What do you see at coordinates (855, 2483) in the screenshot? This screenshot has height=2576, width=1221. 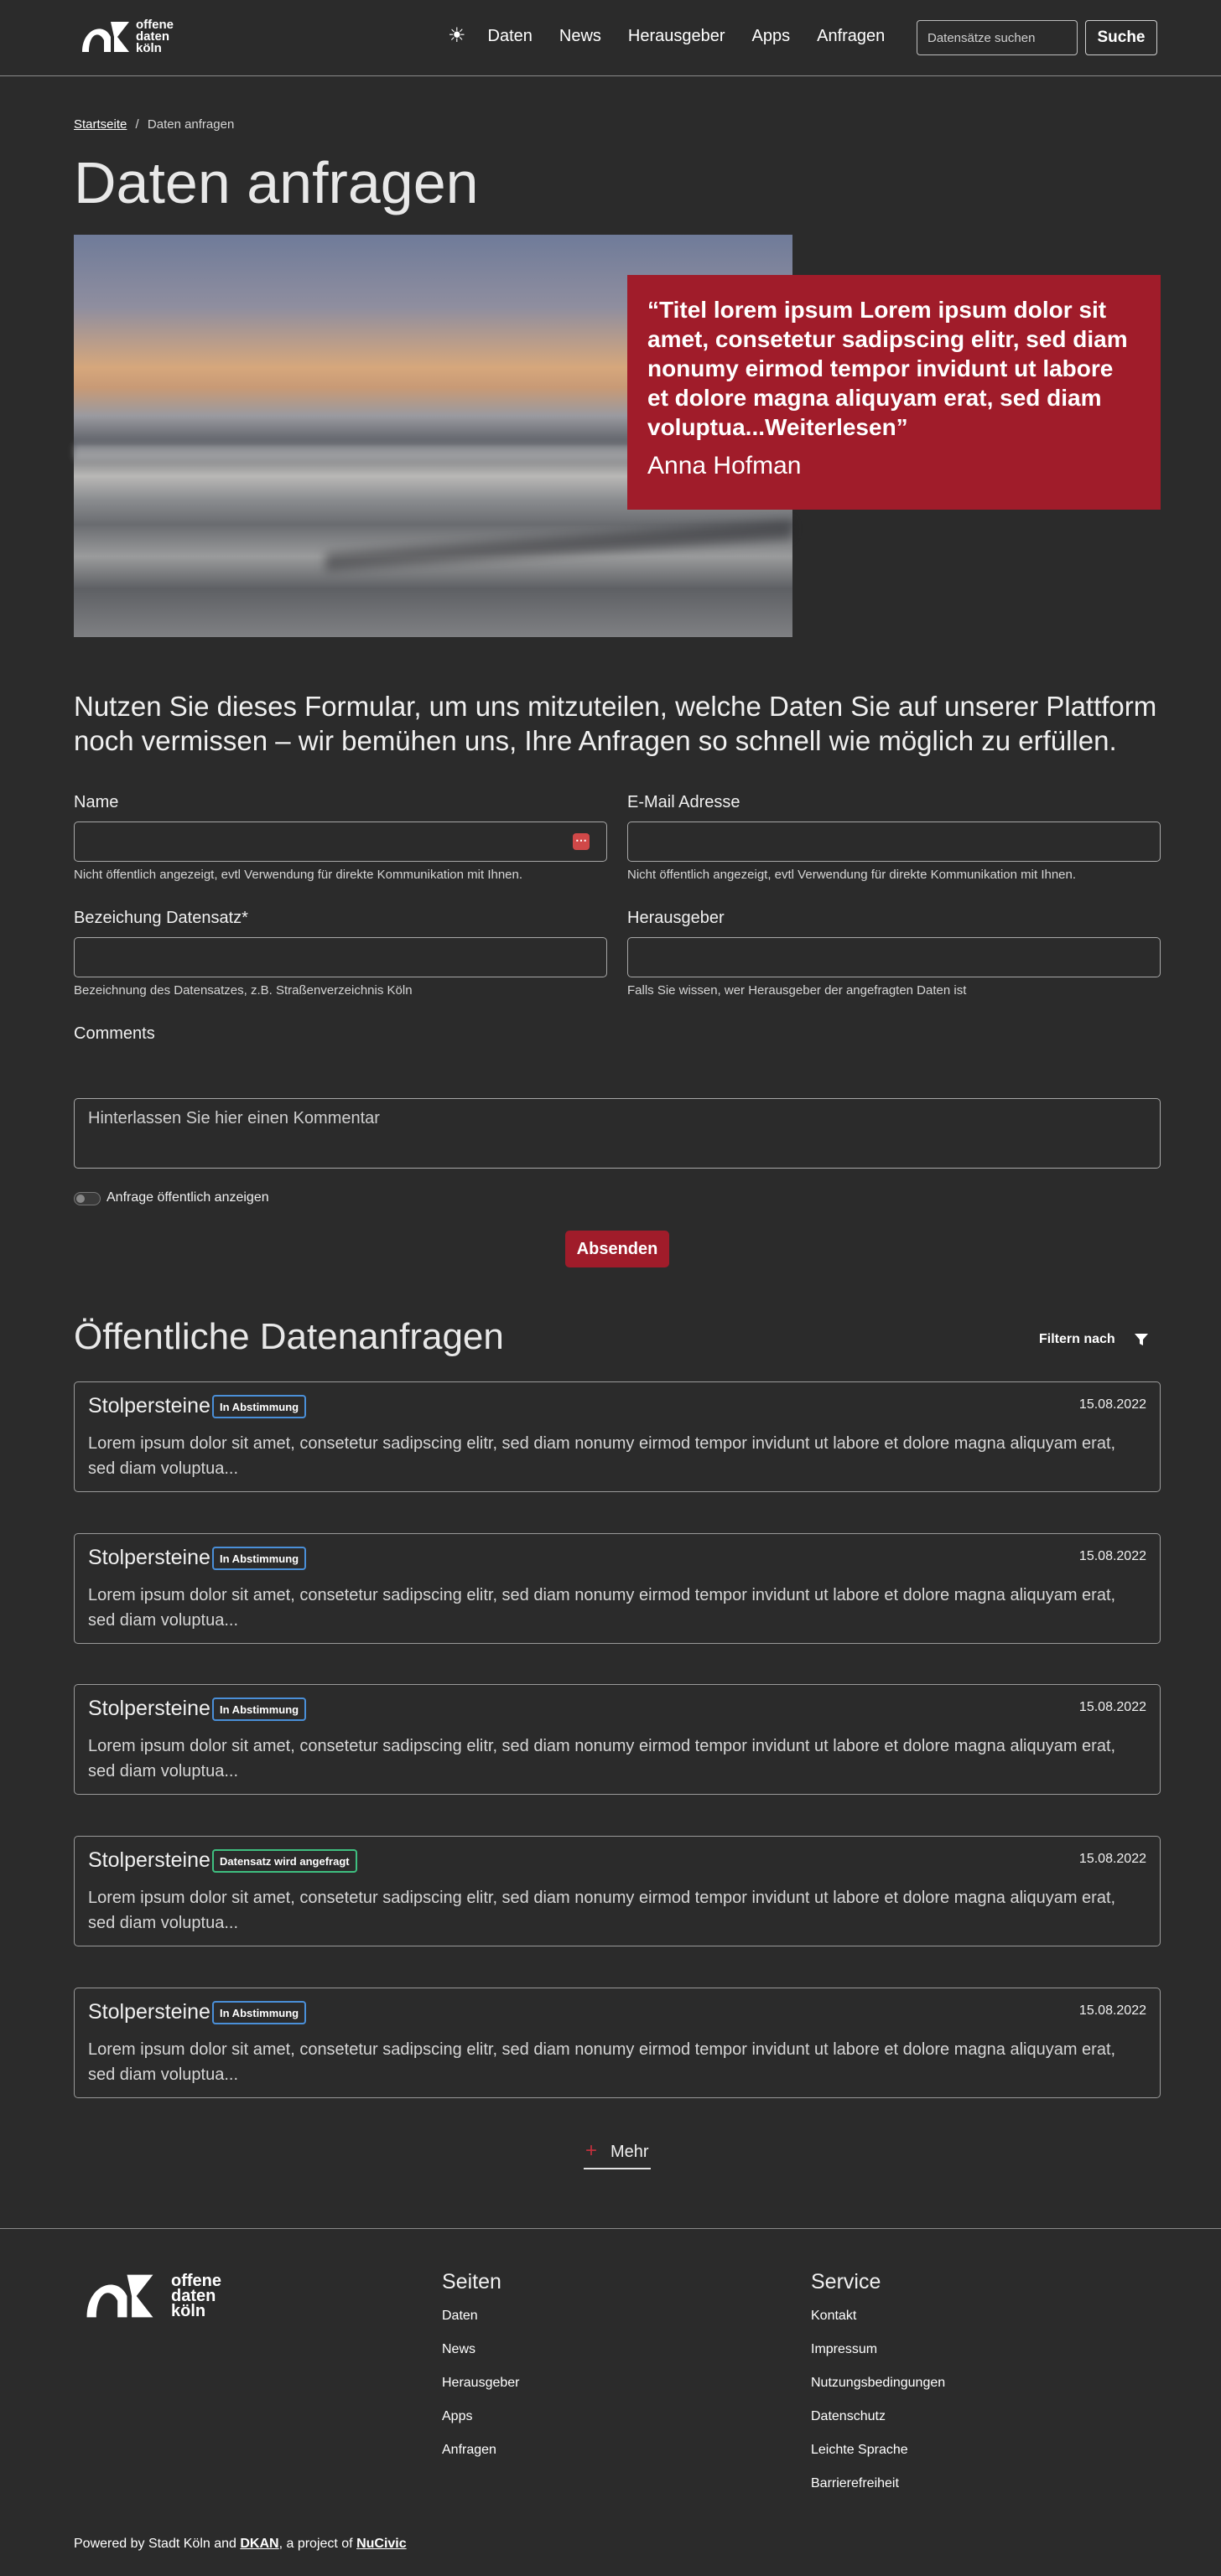 I see `footer-link-barrierefreiheit: Barrierefreiheit` at bounding box center [855, 2483].